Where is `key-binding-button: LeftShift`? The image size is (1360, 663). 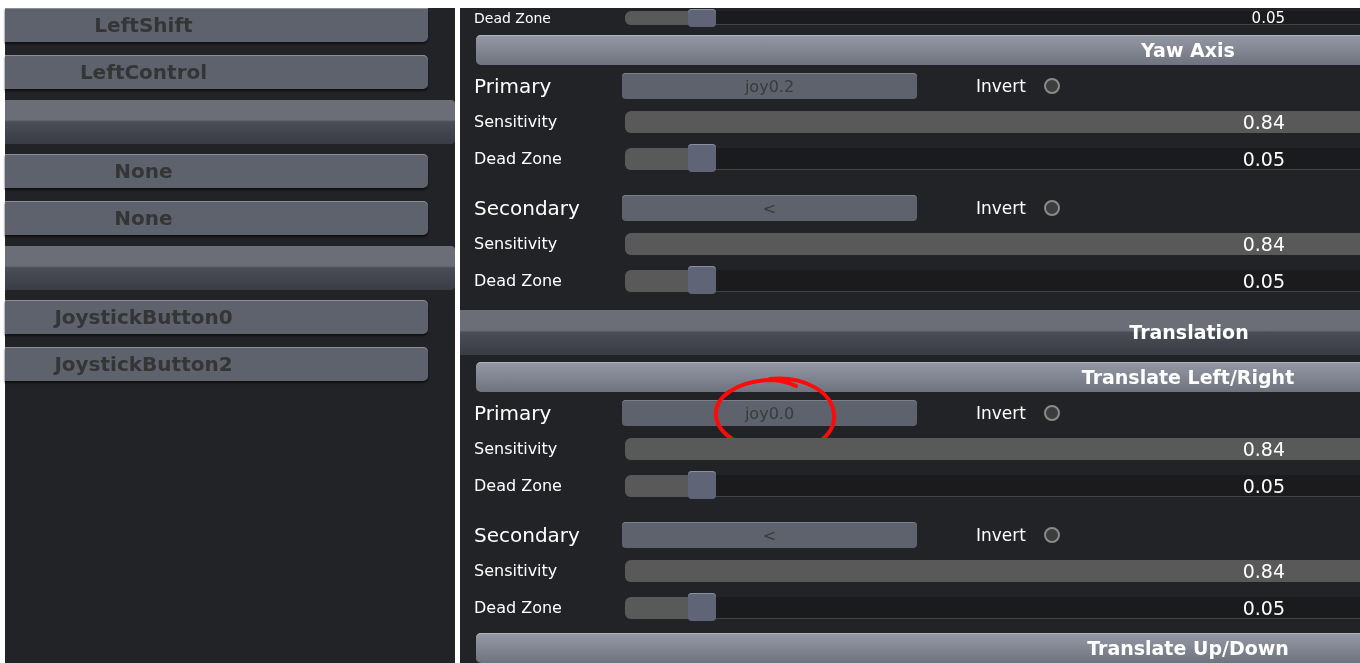 key-binding-button: LeftShift is located at coordinates (216, 25).